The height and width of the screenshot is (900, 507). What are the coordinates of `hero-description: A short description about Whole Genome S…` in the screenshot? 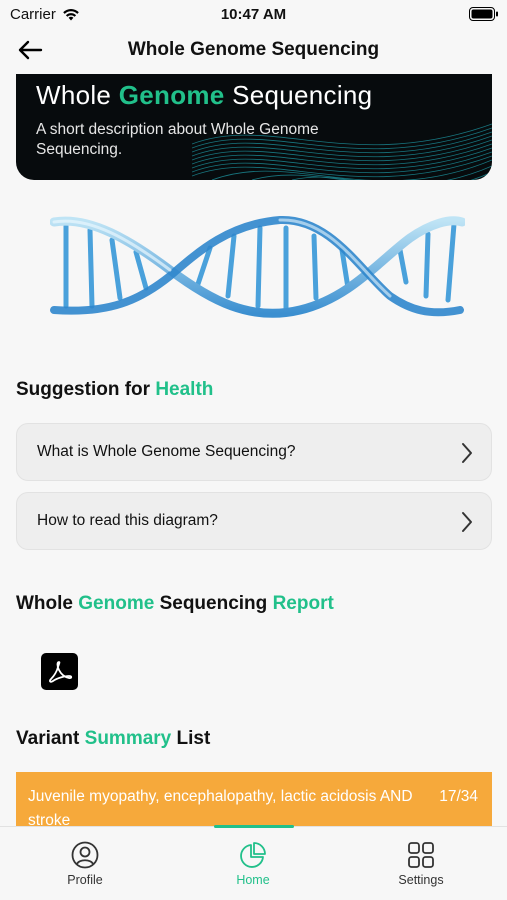 It's located at (177, 139).